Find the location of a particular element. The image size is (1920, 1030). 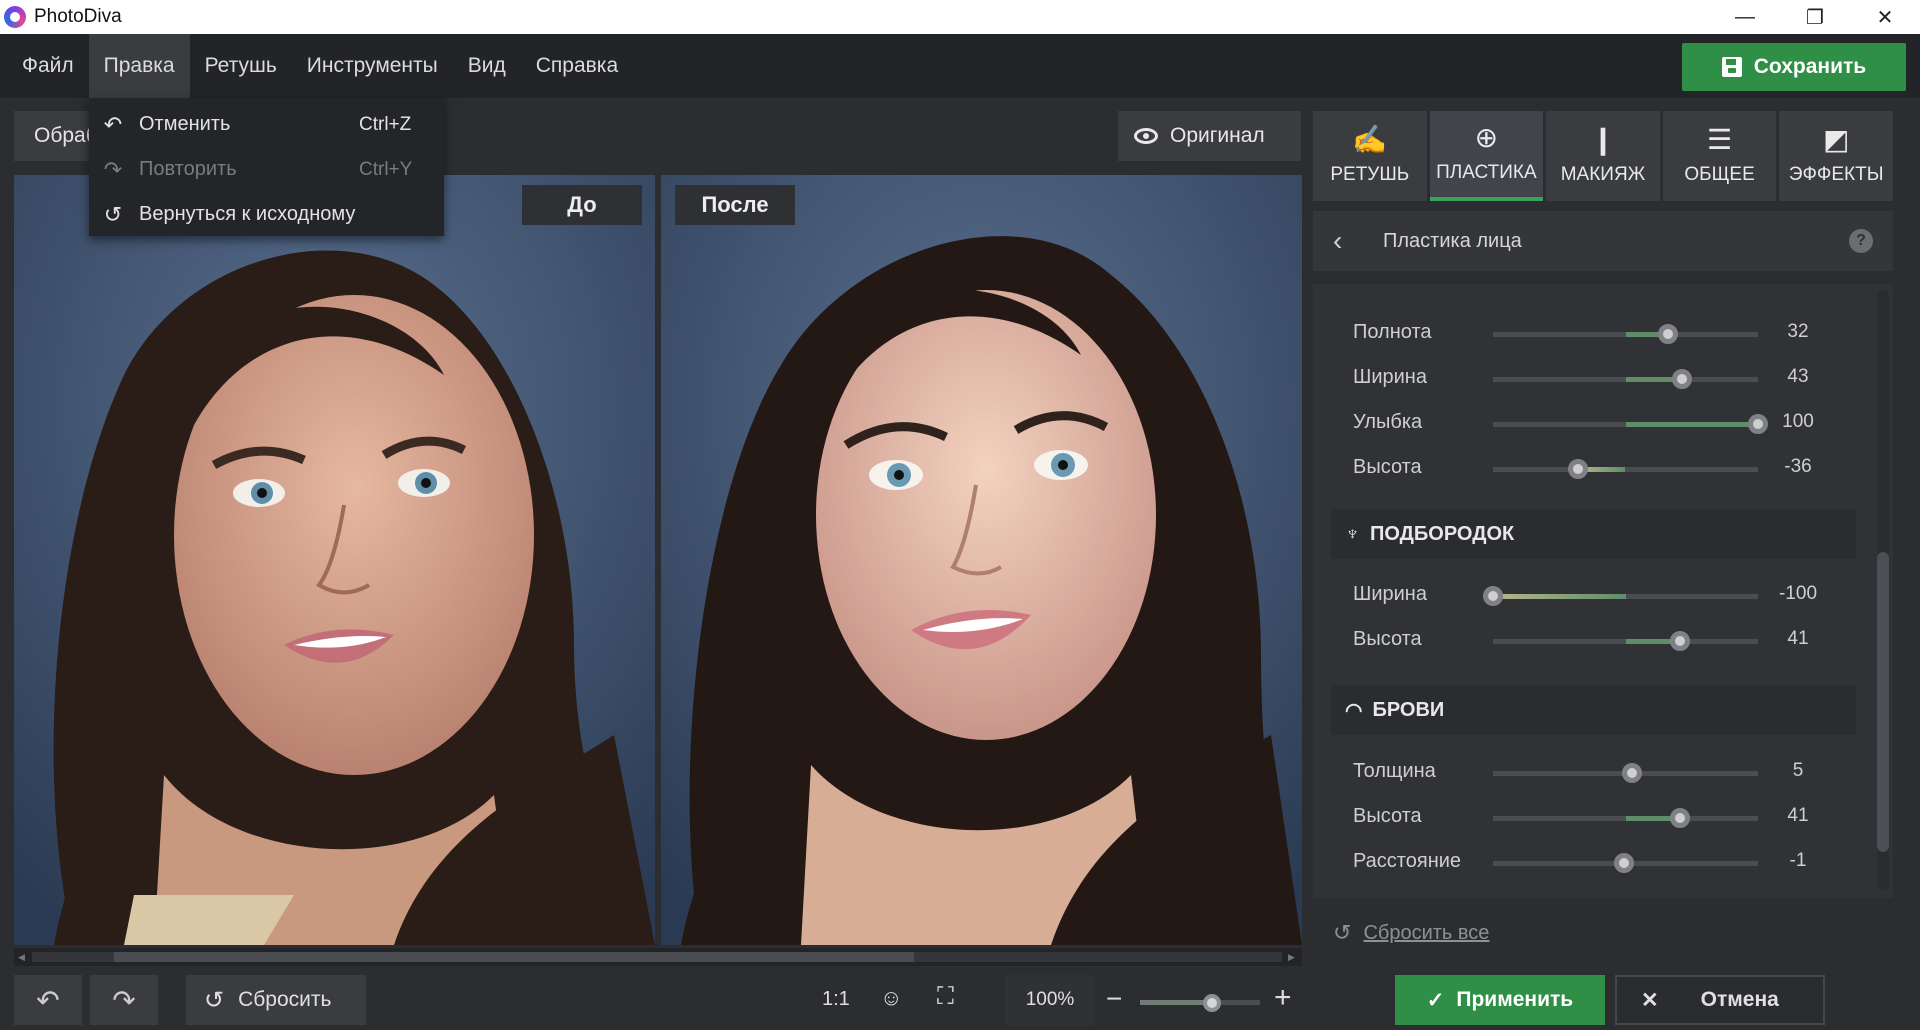

panel-scroll-thumb is located at coordinates (1883, 702).